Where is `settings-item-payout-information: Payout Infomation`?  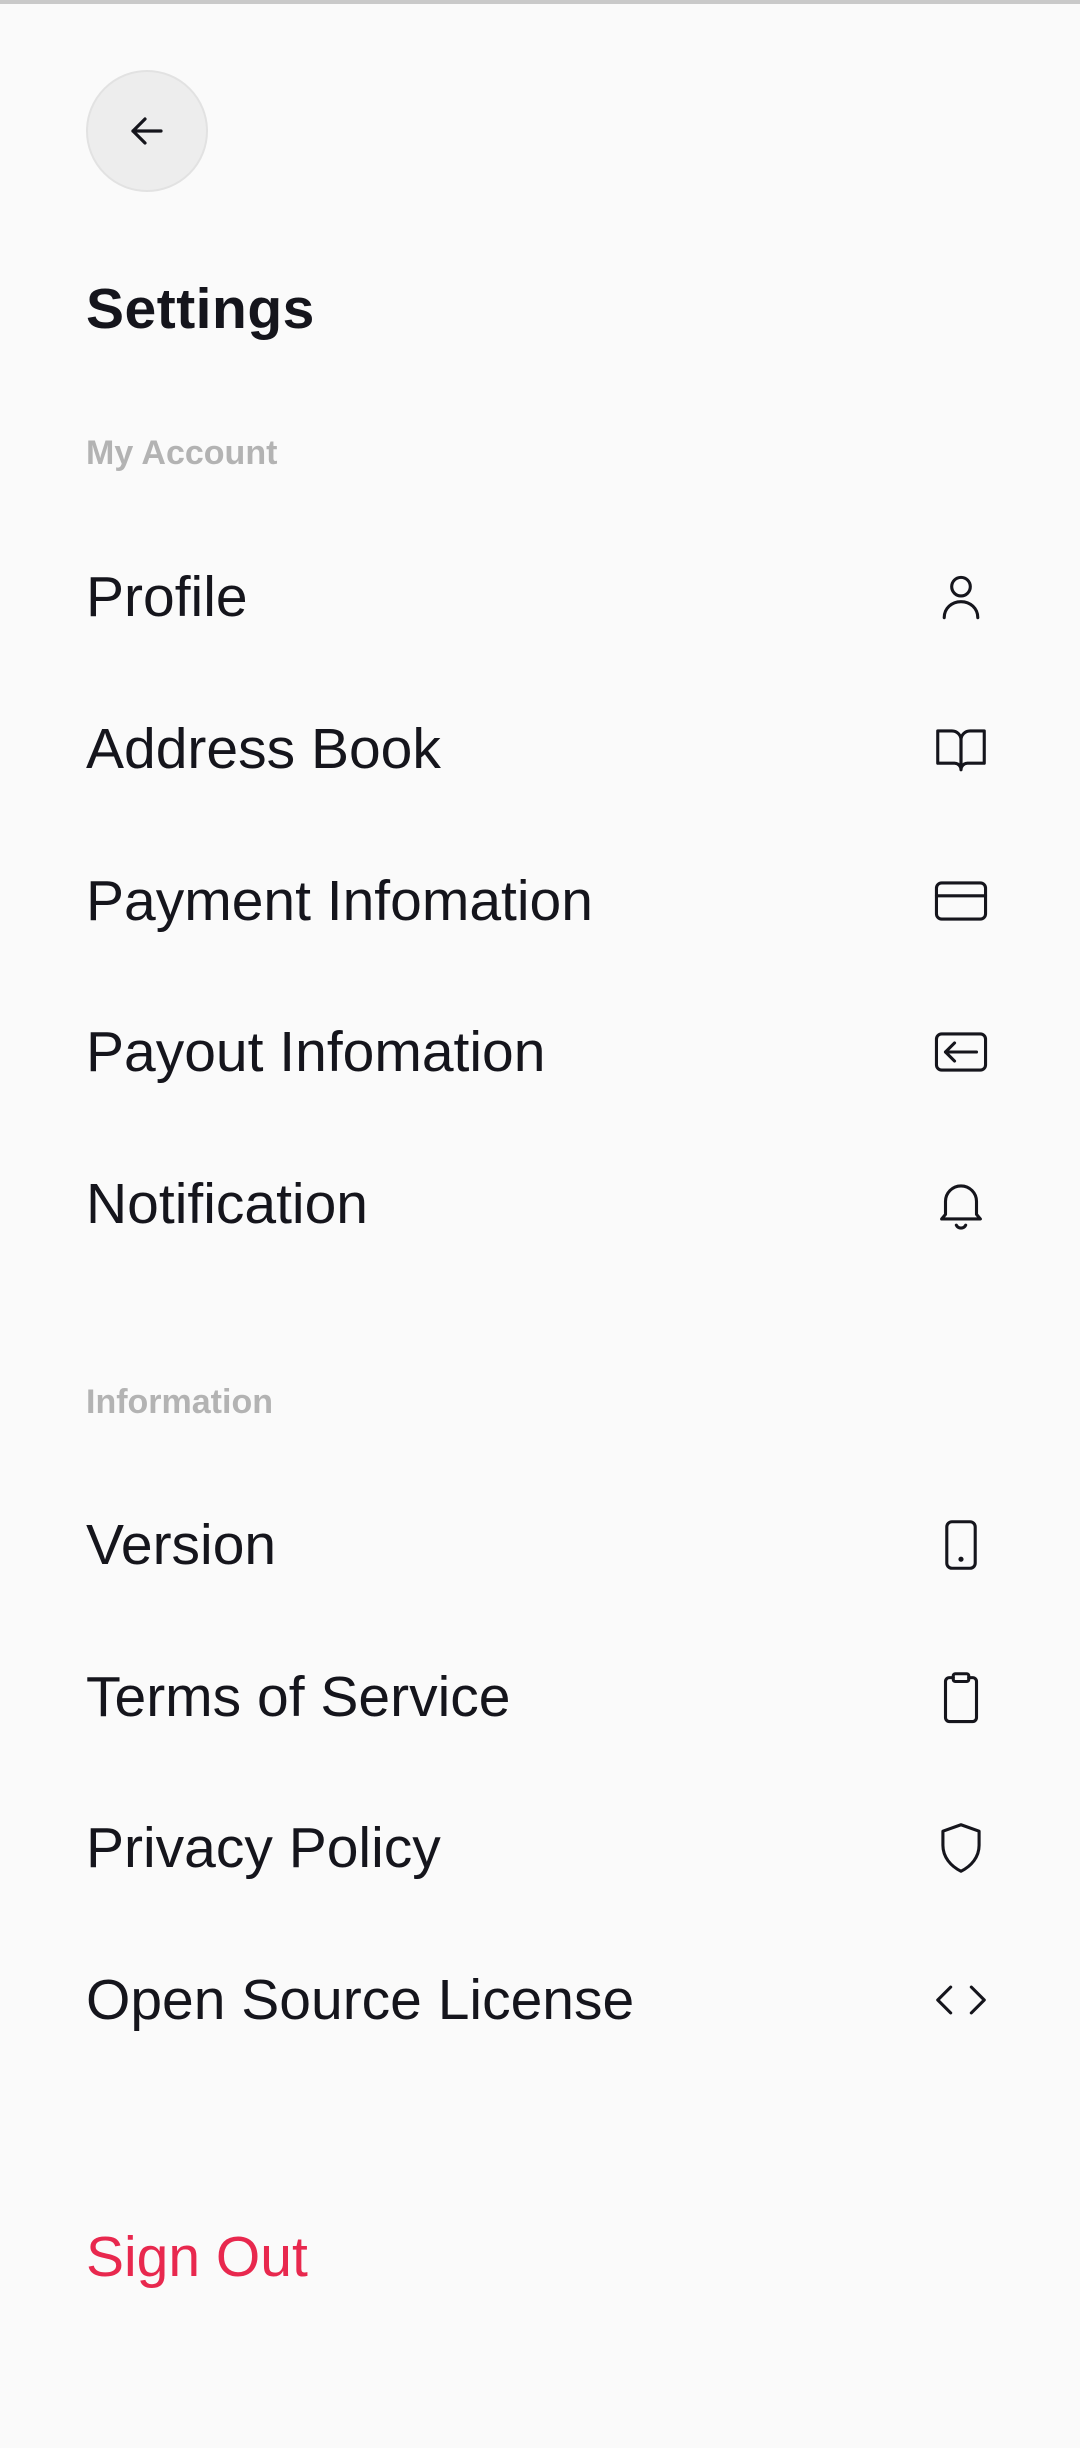
settings-item-payout-information: Payout Infomation is located at coordinates (540, 1052).